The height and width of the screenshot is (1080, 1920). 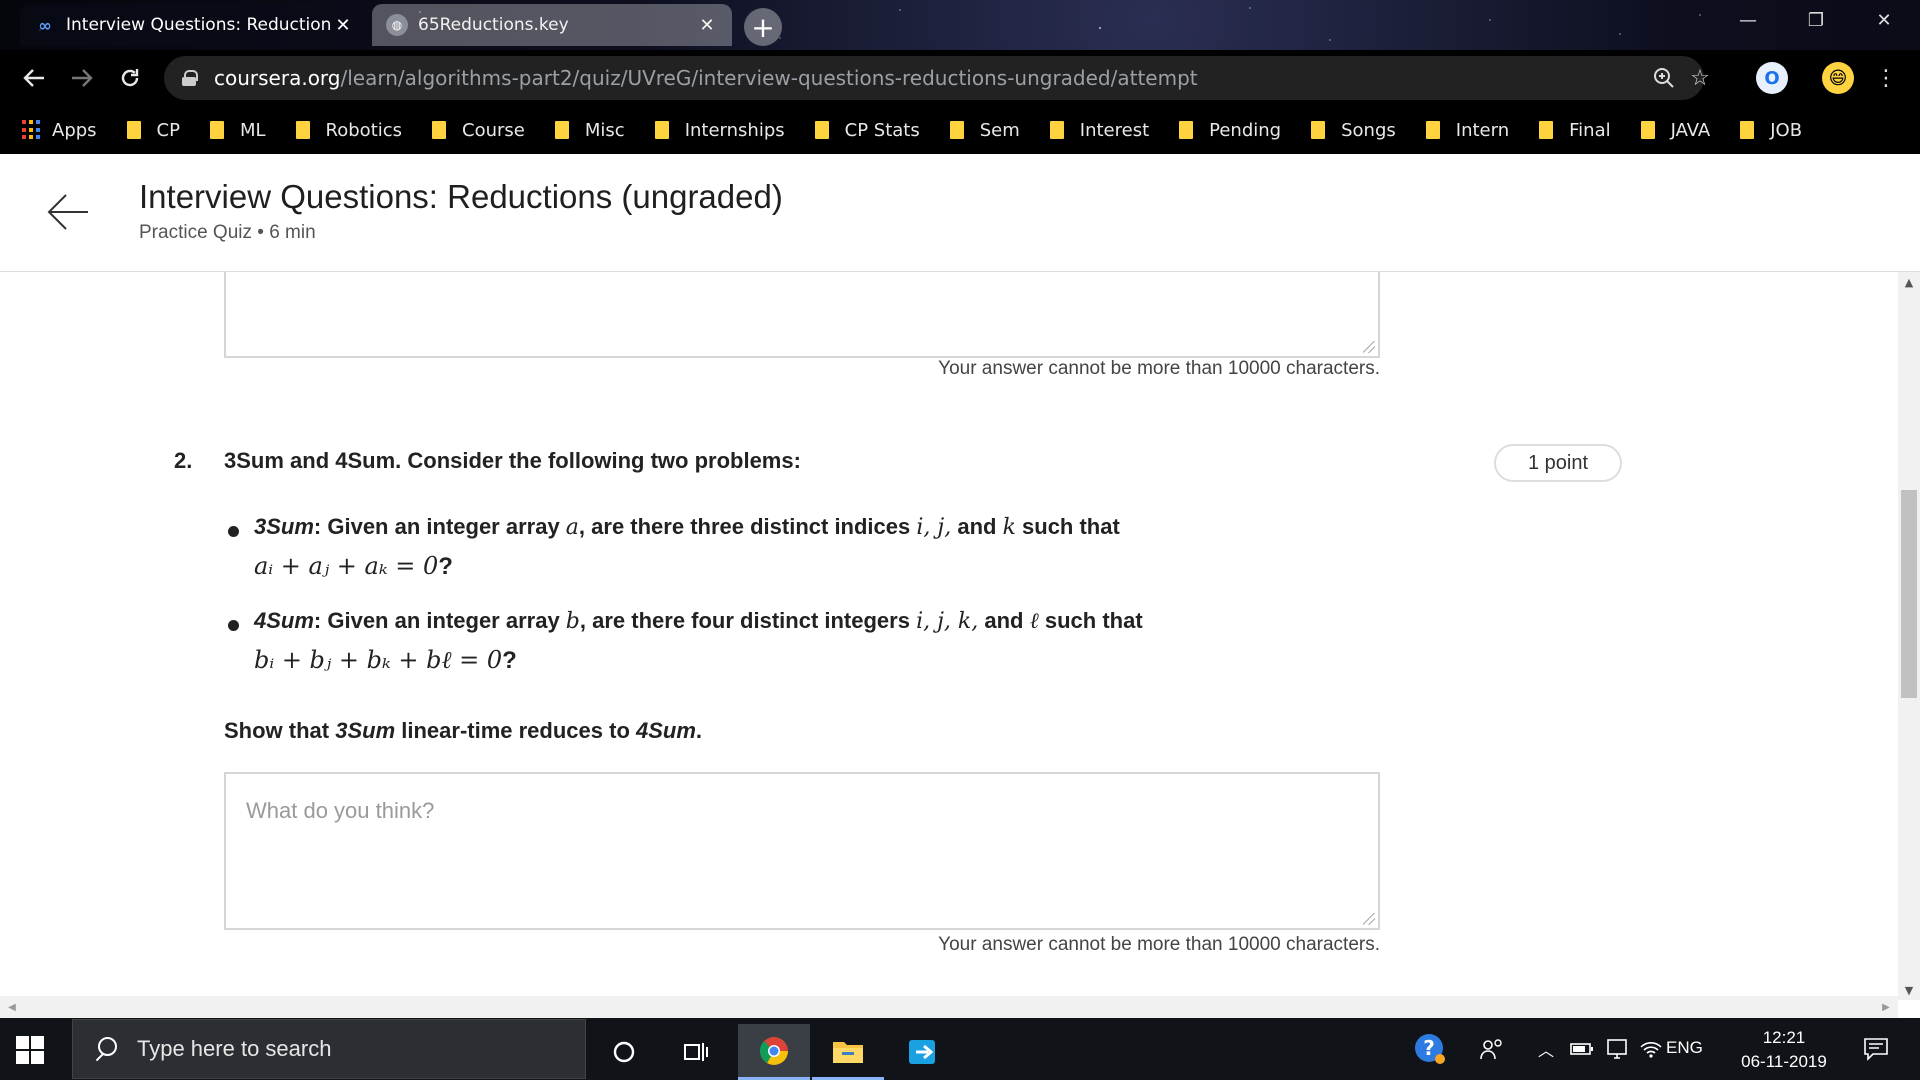 What do you see at coordinates (802, 315) in the screenshot?
I see `answer-textarea-q1` at bounding box center [802, 315].